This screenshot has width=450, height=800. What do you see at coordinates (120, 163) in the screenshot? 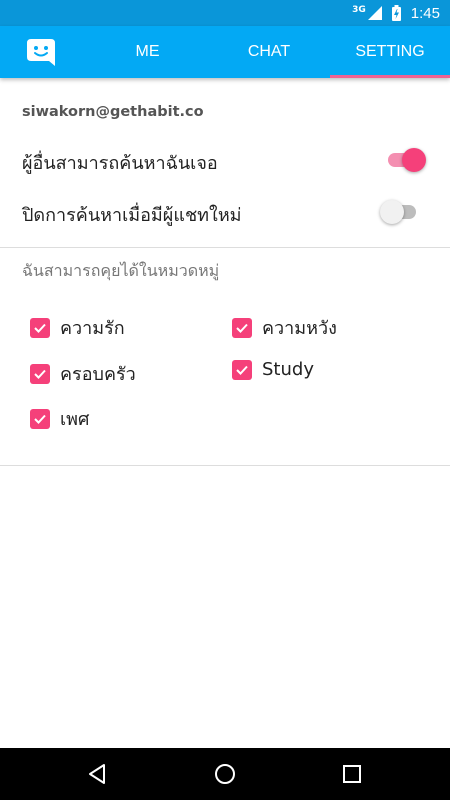
I see `setting-label-discoverable: ผู้อื่นสามารถค้นหาฉันเจอ` at bounding box center [120, 163].